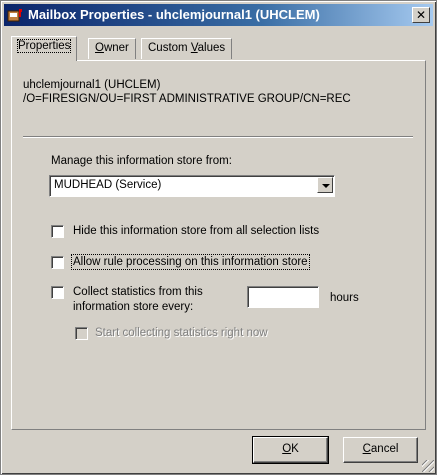  What do you see at coordinates (181, 333) in the screenshot?
I see `start-collecting-label: Start collecting statistics right now` at bounding box center [181, 333].